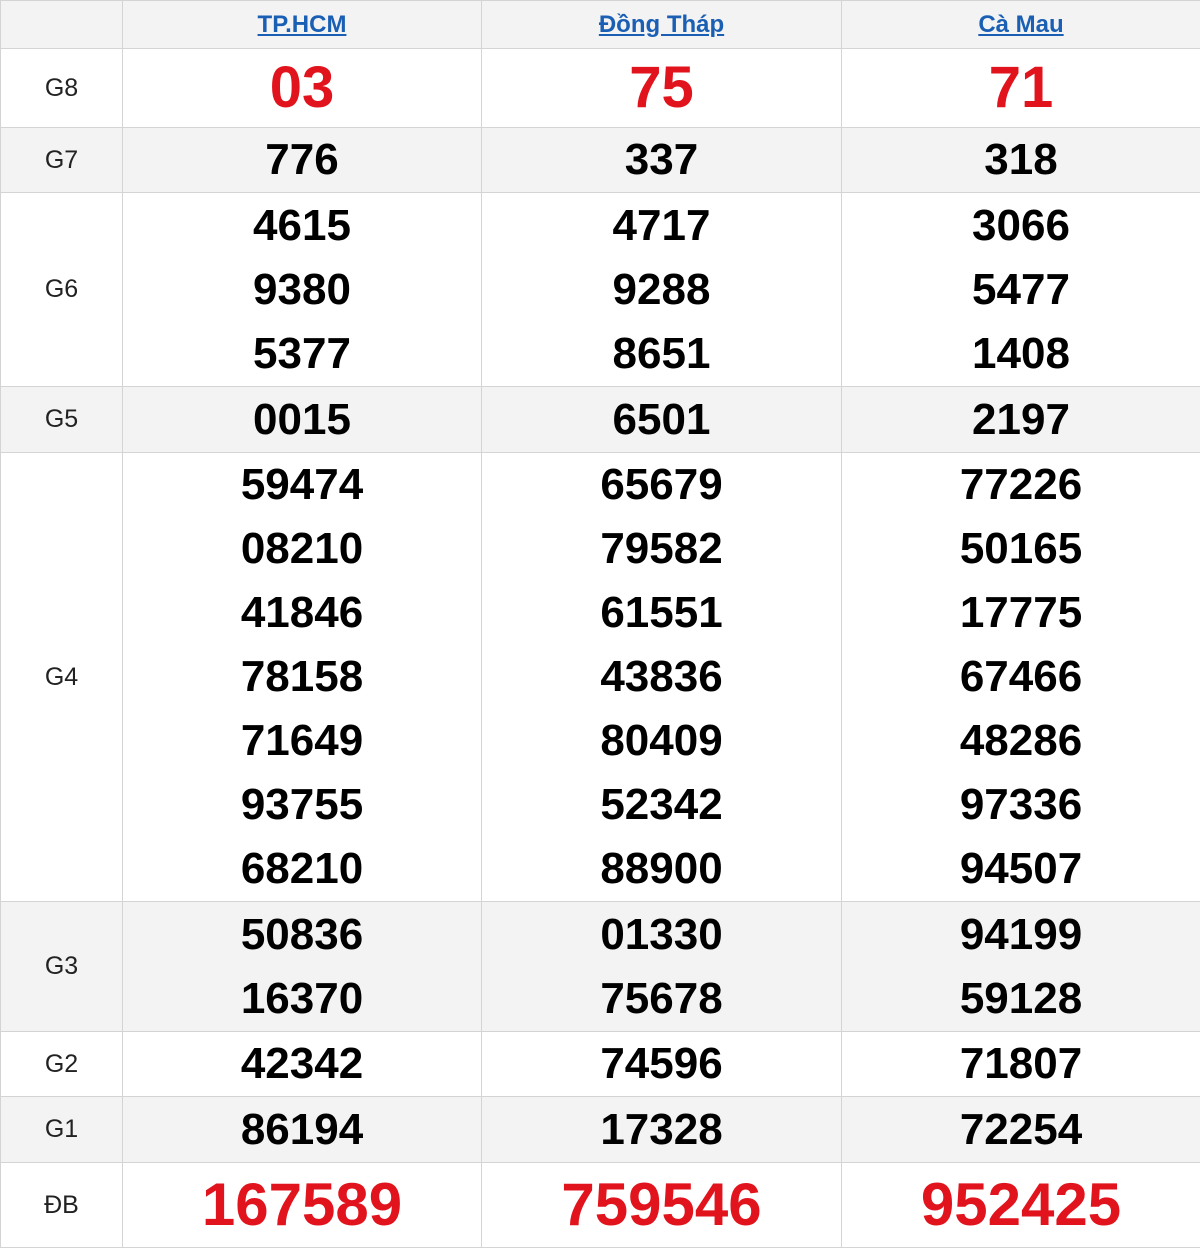 This screenshot has width=1200, height=1248. I want to click on result-cell: 759546, so click(661, 1205).